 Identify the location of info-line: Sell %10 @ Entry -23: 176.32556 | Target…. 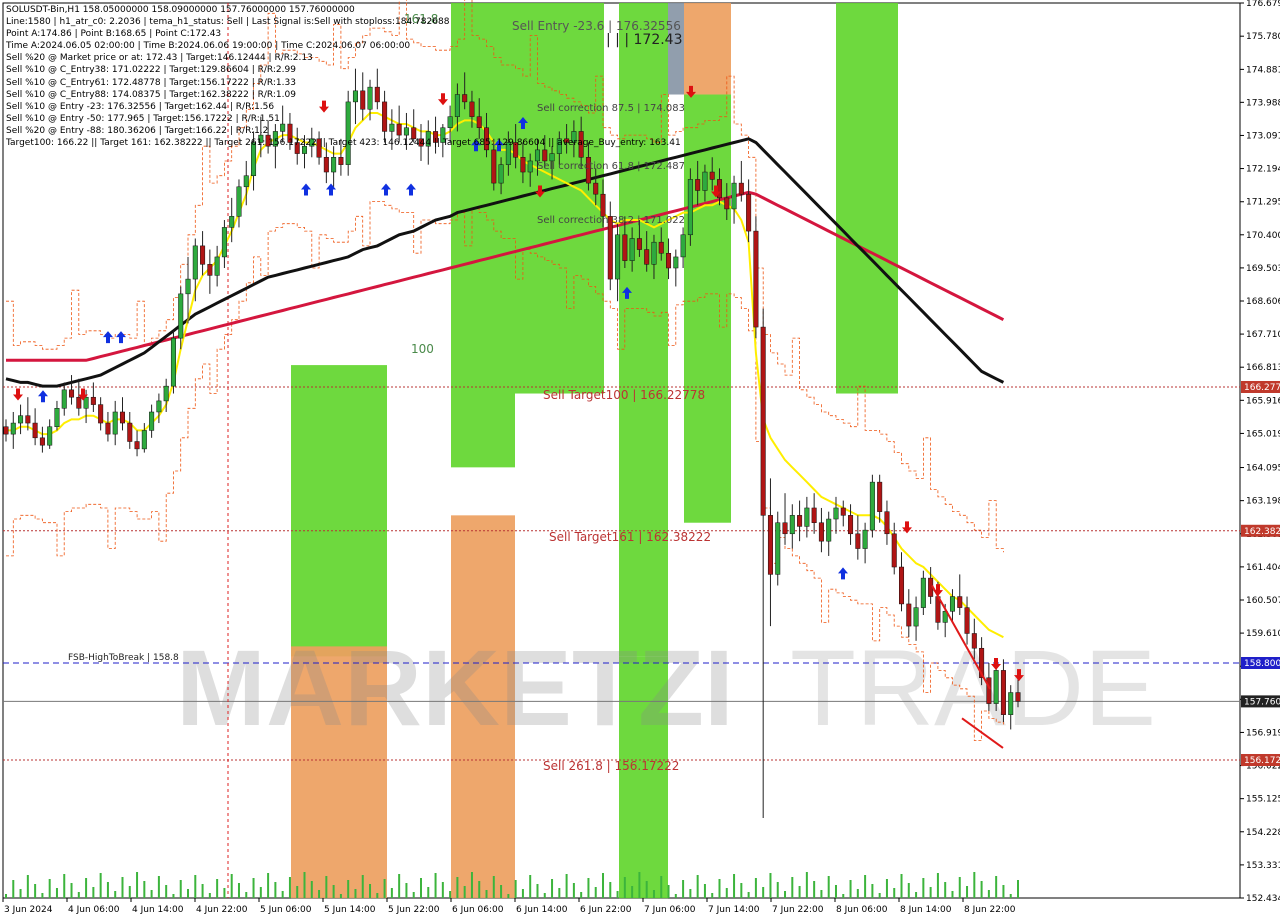
(140, 106).